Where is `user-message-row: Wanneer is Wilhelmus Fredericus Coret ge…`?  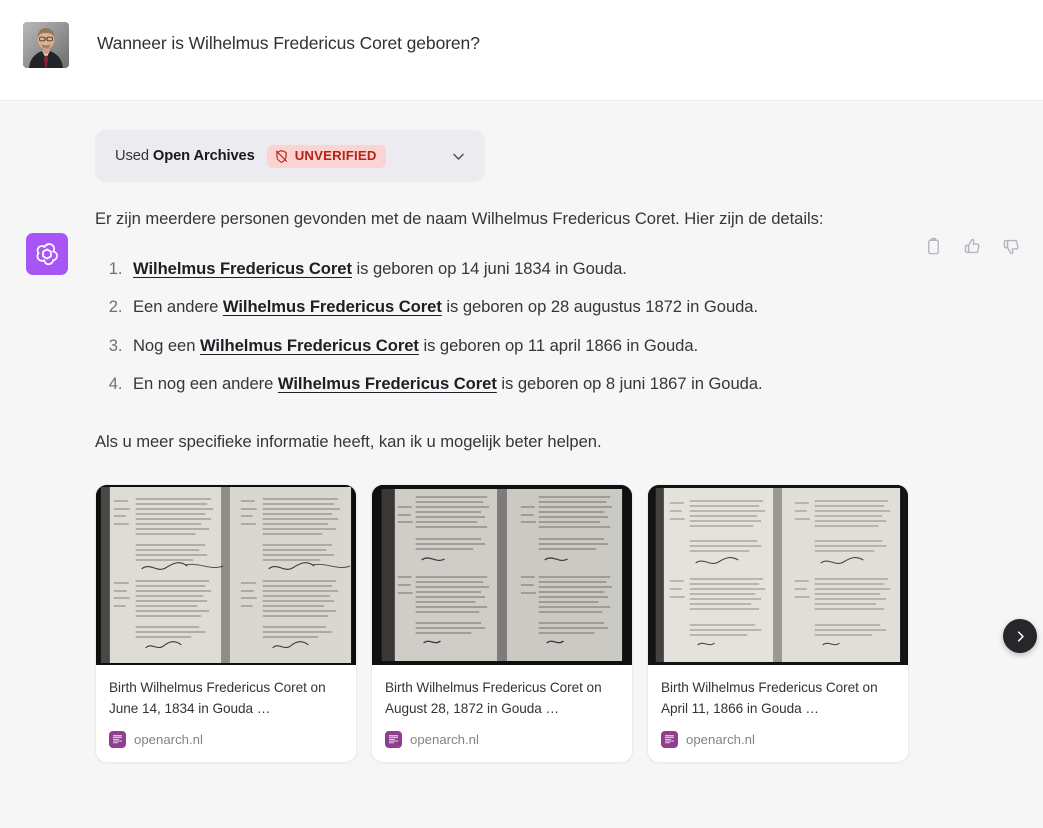
user-message-row: Wanneer is Wilhelmus Fredericus Coret ge… is located at coordinates (521, 50).